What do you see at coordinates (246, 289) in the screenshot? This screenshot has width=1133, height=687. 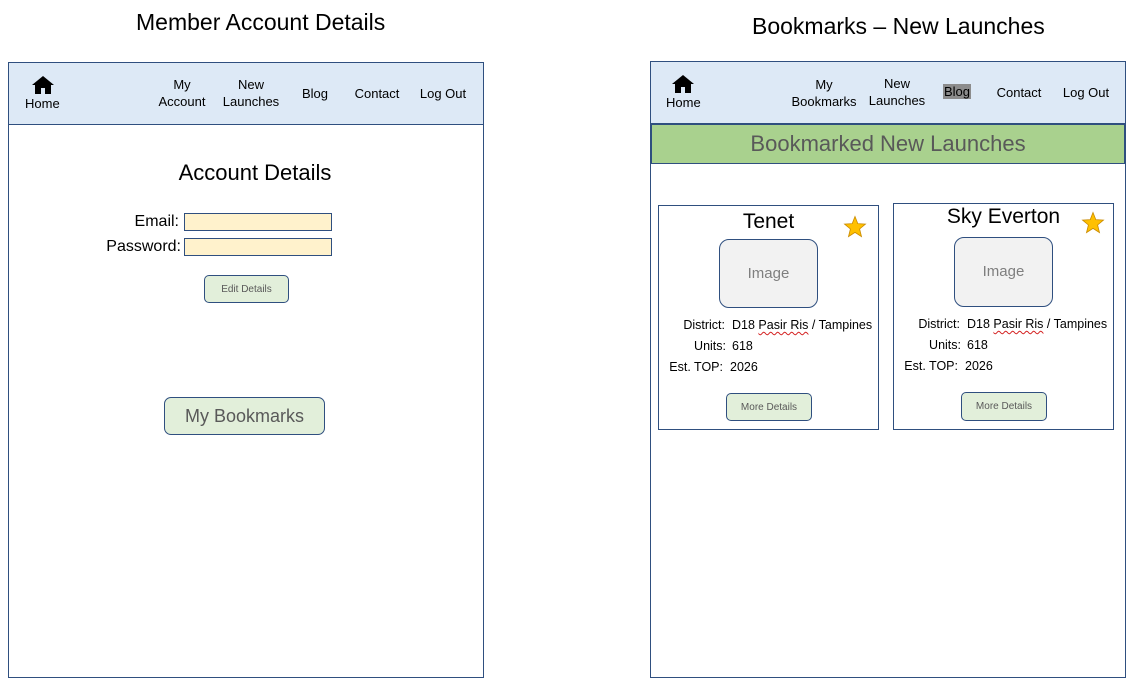 I see `edit-details-button: Edit Details` at bounding box center [246, 289].